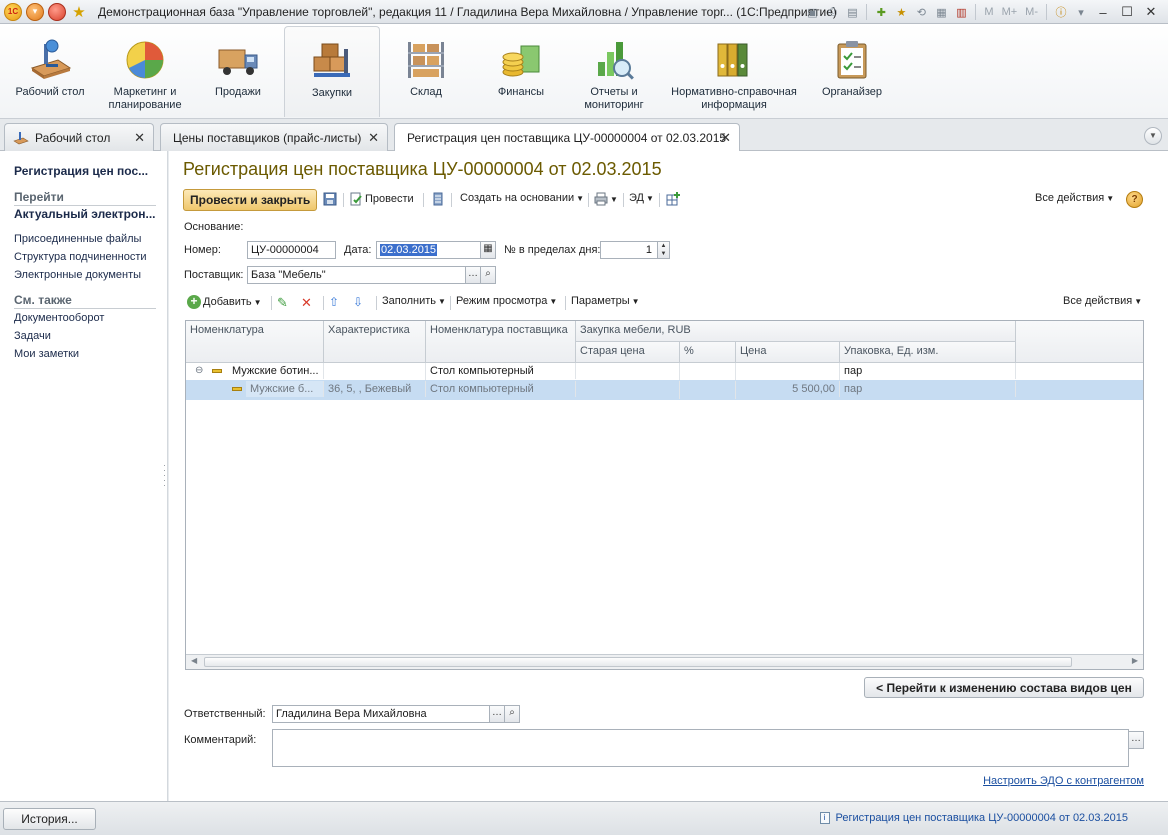 Image resolution: width=1168 pixels, height=835 pixels. Describe the element at coordinates (614, 71) in the screenshot. I see `section-reports: Отчеты и мониторинг` at that location.